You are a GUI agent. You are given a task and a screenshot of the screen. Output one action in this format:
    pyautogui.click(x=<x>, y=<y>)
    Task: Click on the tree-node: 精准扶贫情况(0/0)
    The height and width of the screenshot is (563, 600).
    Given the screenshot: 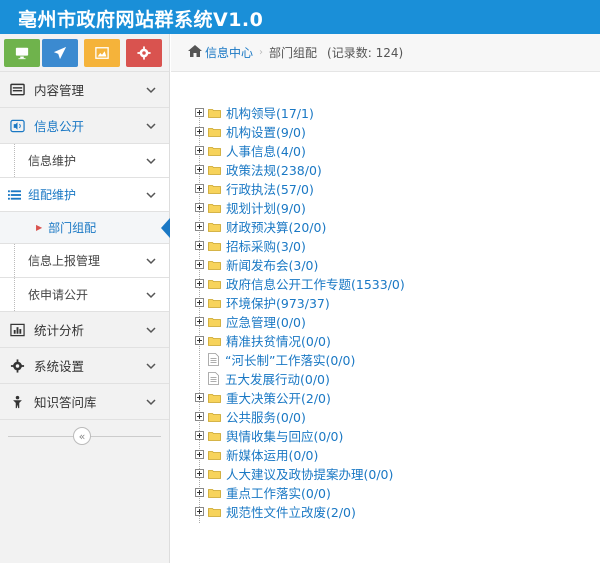 What is the action you would take?
    pyautogui.click(x=300, y=340)
    